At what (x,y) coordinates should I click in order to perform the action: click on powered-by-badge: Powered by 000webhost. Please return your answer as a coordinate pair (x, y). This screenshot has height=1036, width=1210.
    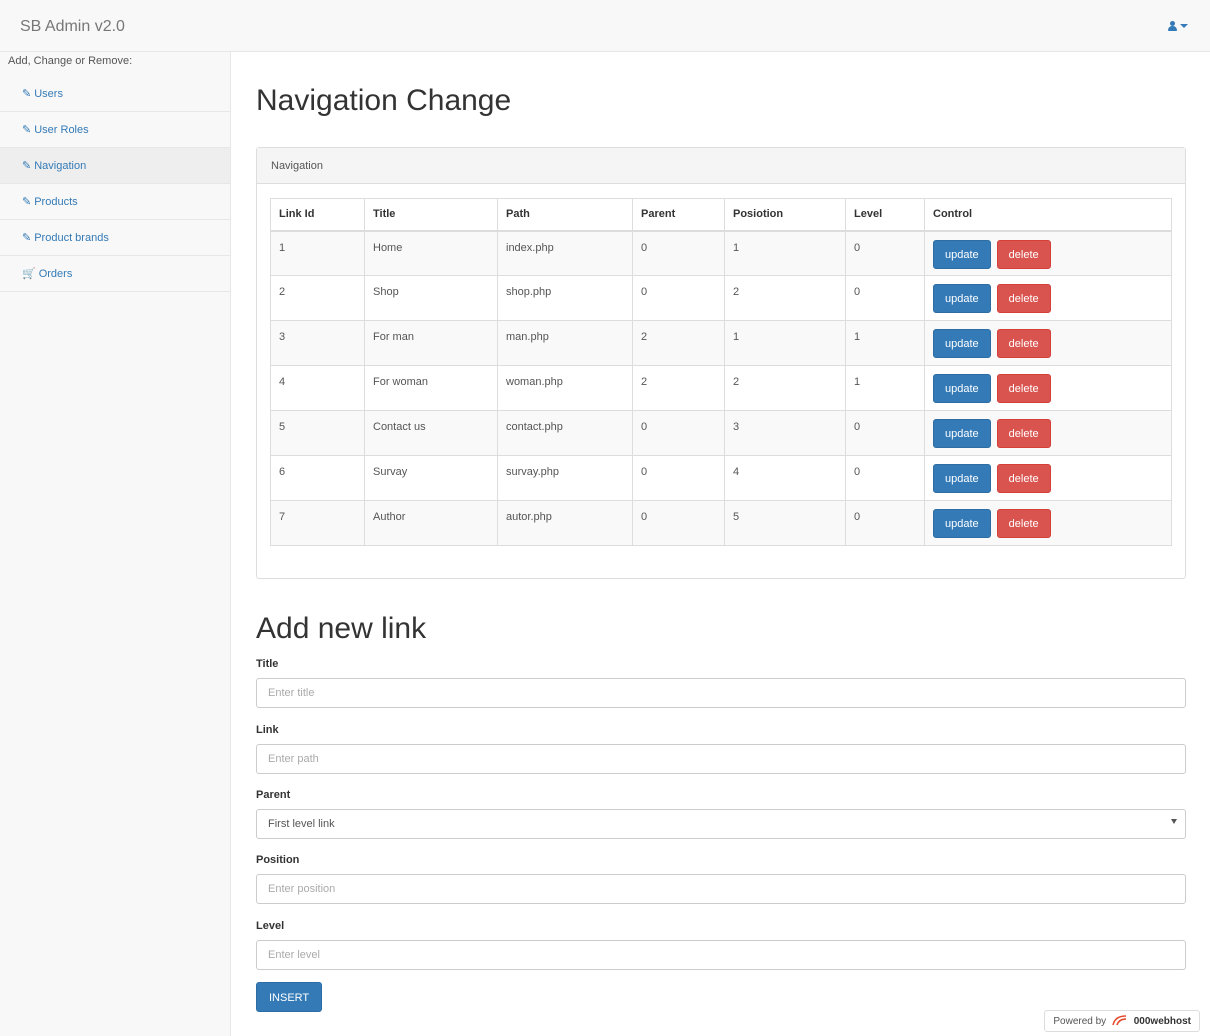
    Looking at the image, I should click on (1122, 1021).